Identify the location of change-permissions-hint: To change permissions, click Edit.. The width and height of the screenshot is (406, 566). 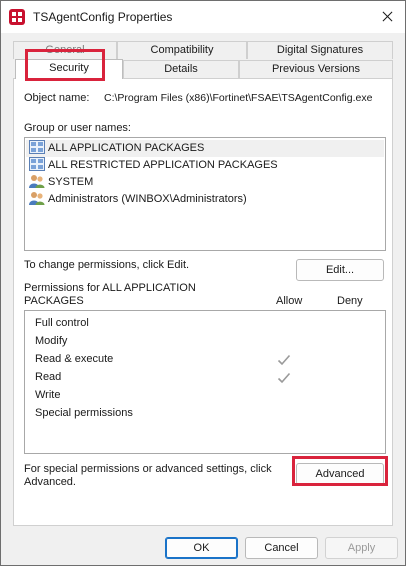
(107, 265).